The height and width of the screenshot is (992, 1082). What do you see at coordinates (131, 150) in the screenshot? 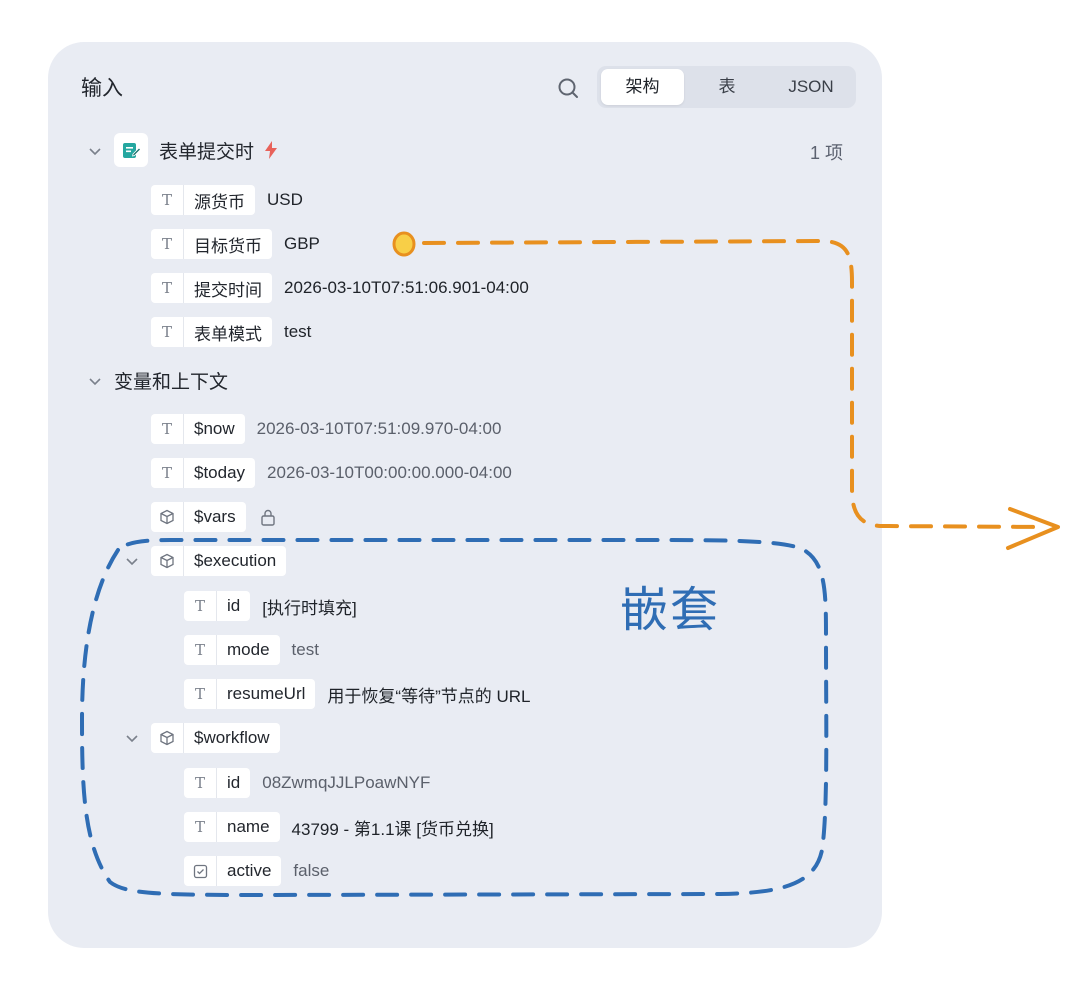
I see `form-trigger-icon` at bounding box center [131, 150].